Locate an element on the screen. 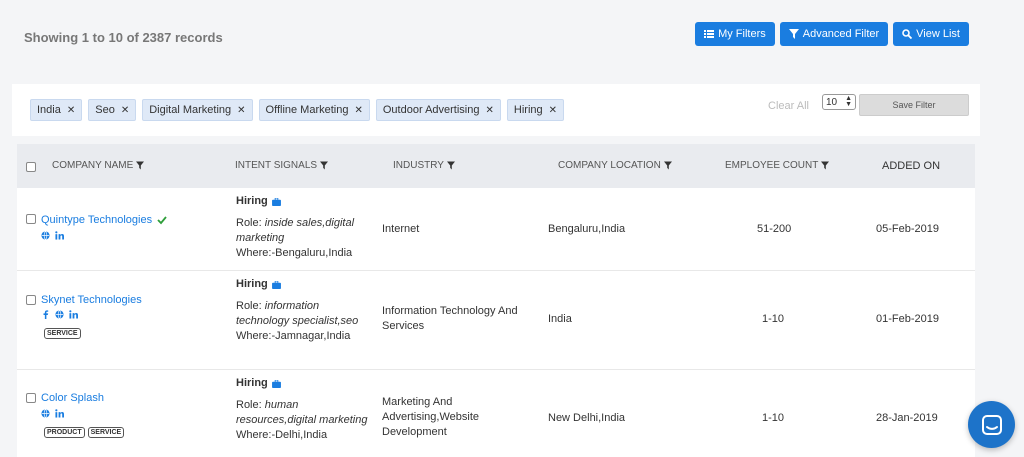  company-name-link: Quintype Technologies is located at coordinates (104, 220).